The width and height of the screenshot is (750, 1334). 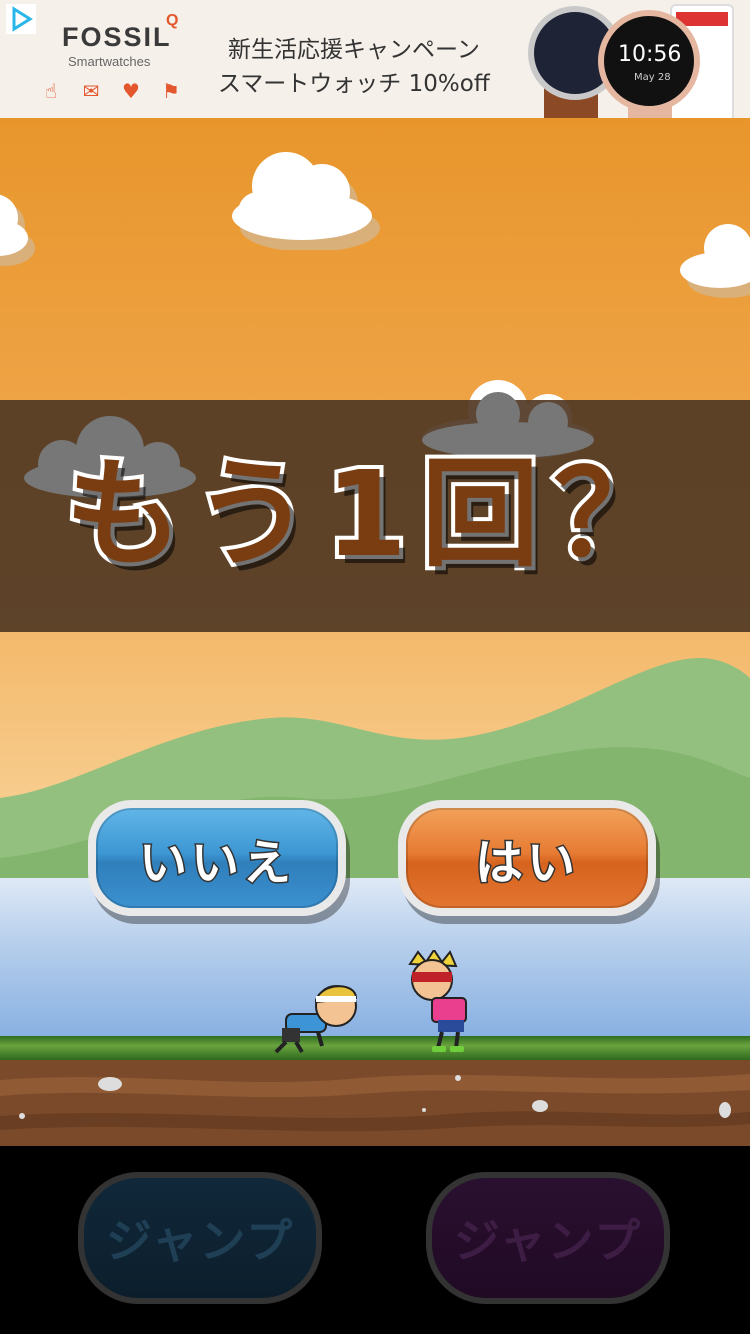 What do you see at coordinates (131, 91) in the screenshot?
I see `heart-rate-icon: ♥` at bounding box center [131, 91].